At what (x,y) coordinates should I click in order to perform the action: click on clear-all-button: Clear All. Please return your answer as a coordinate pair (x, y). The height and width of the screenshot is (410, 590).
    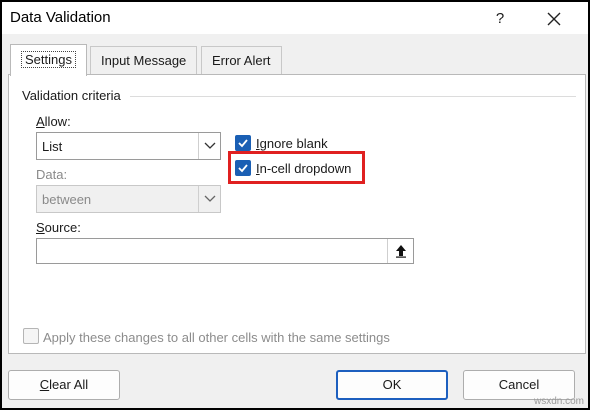
    Looking at the image, I should click on (64, 385).